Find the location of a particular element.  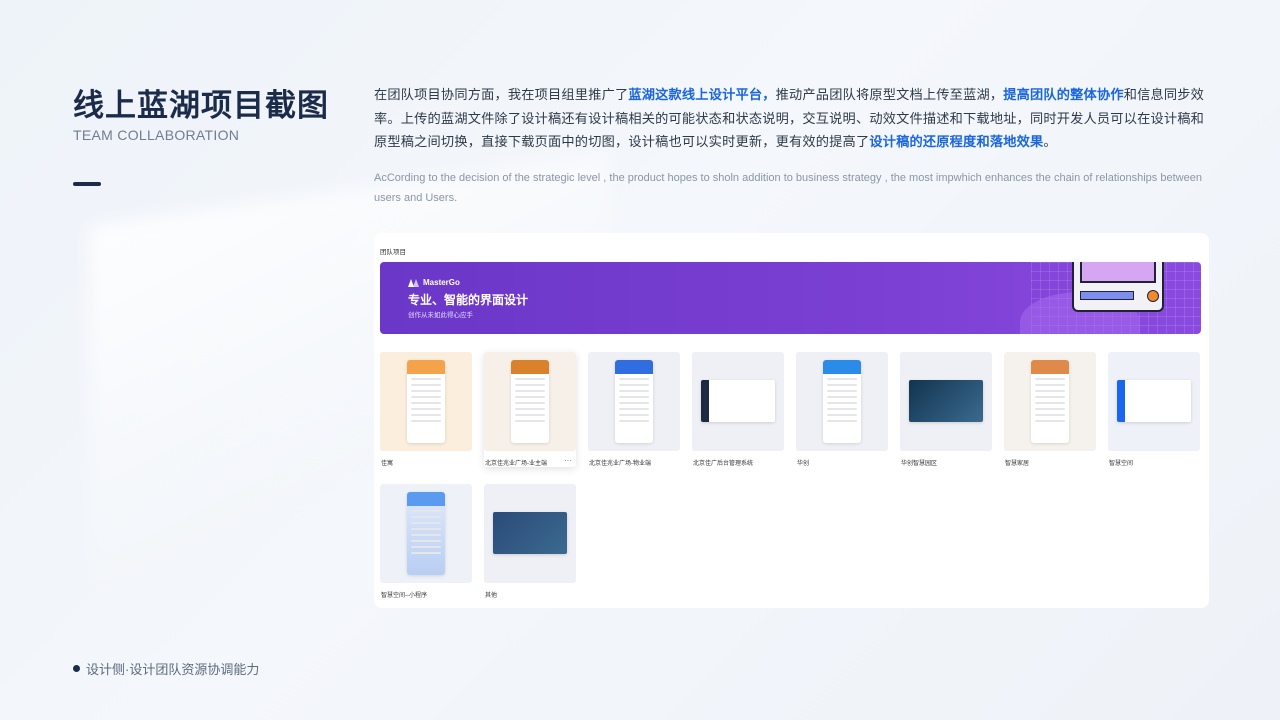

project-name: 华创 is located at coordinates (803, 464).